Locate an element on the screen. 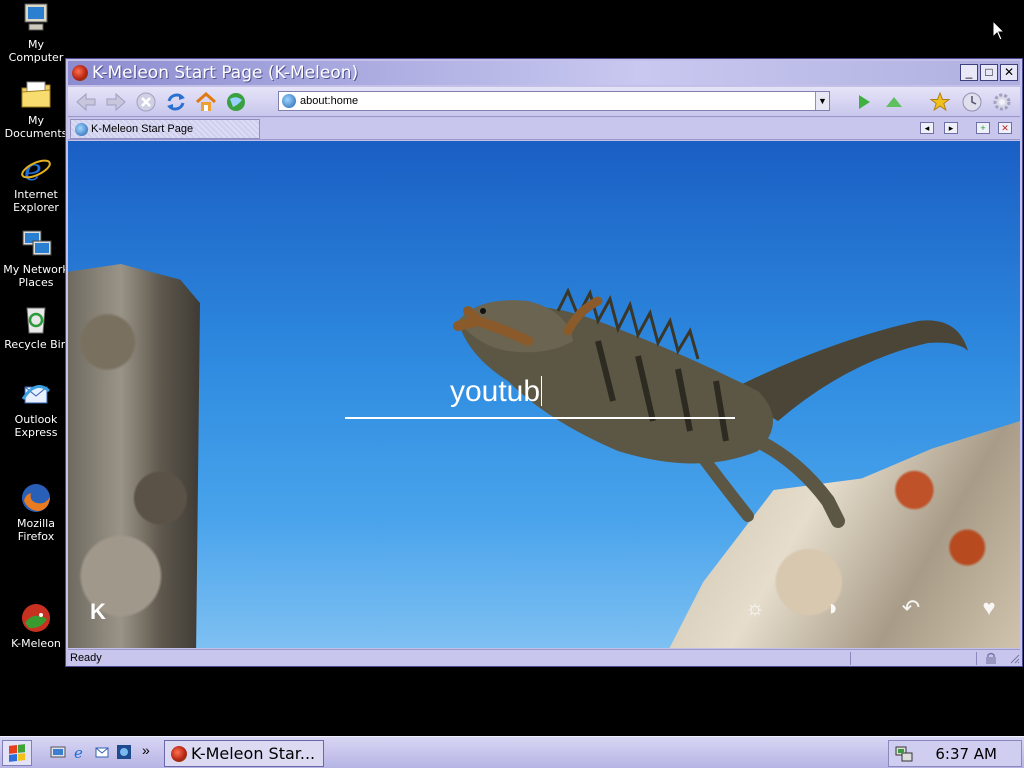 The width and height of the screenshot is (1024, 768). tab-globe-icon is located at coordinates (81, 129).